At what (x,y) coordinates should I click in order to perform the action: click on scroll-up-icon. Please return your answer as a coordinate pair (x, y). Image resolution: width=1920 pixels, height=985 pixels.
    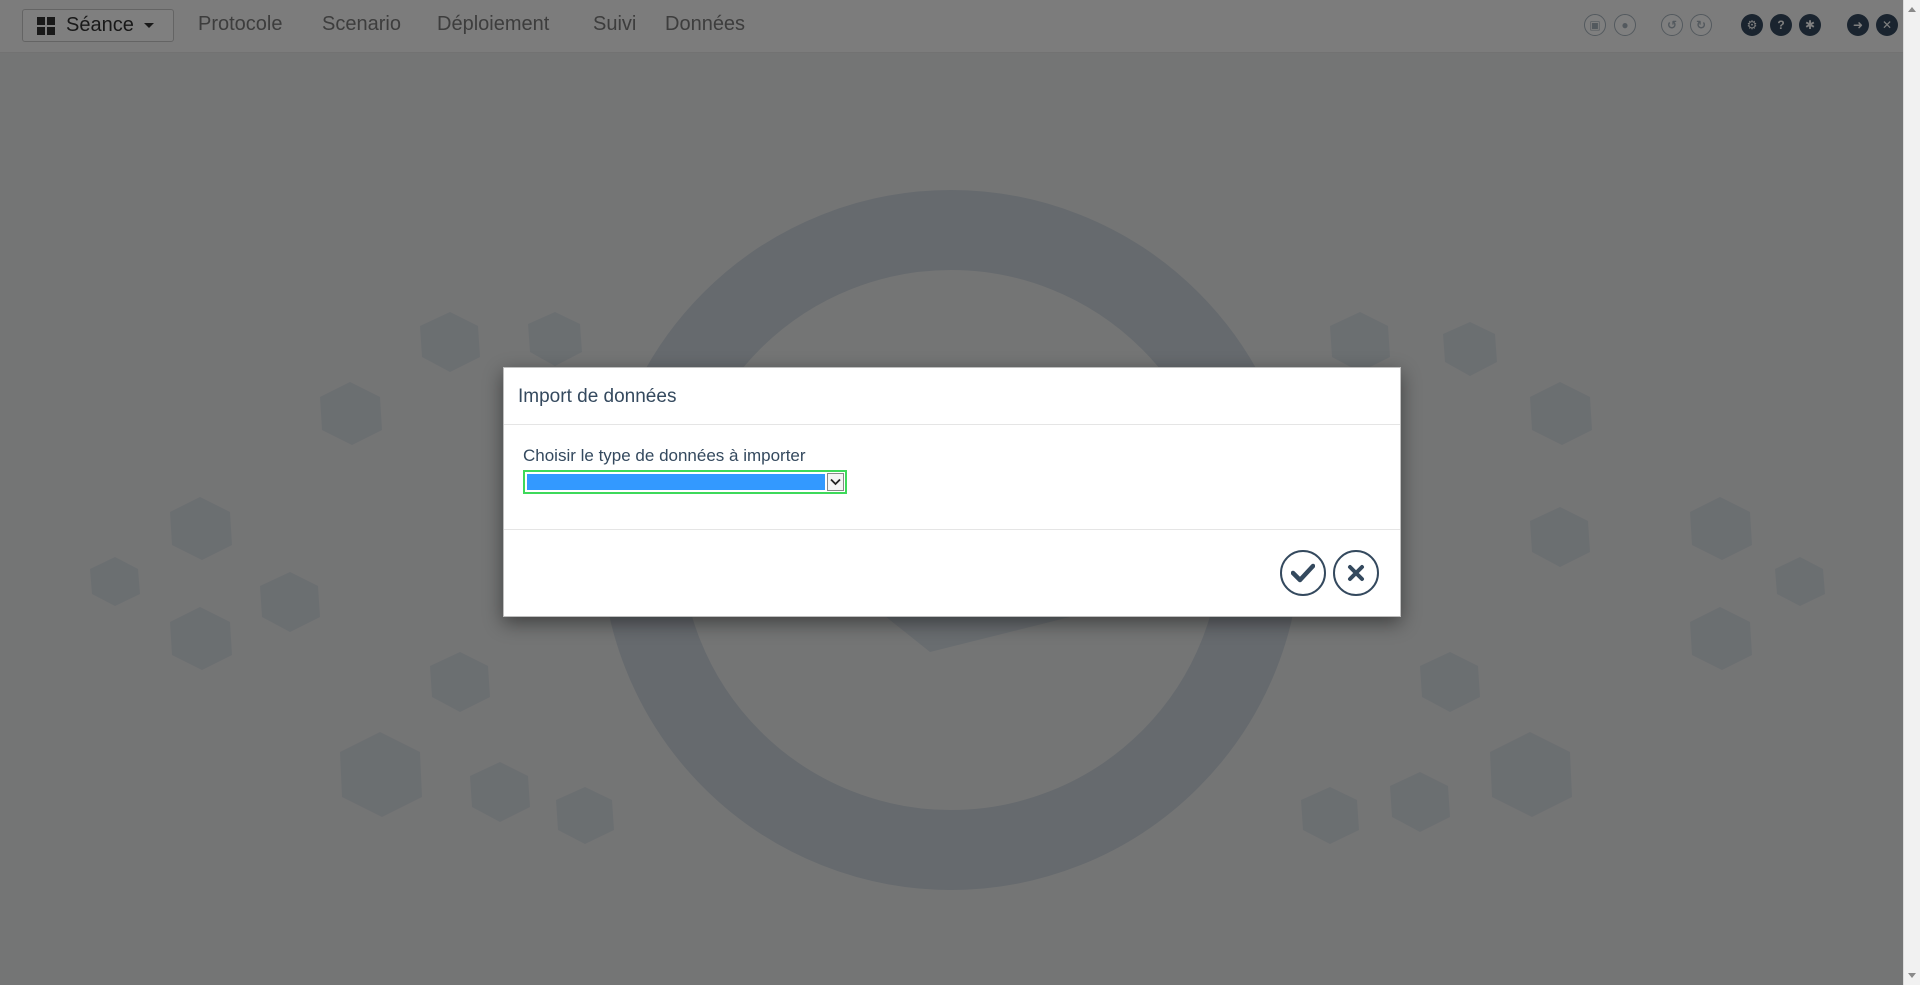
    Looking at the image, I should click on (1912, 9).